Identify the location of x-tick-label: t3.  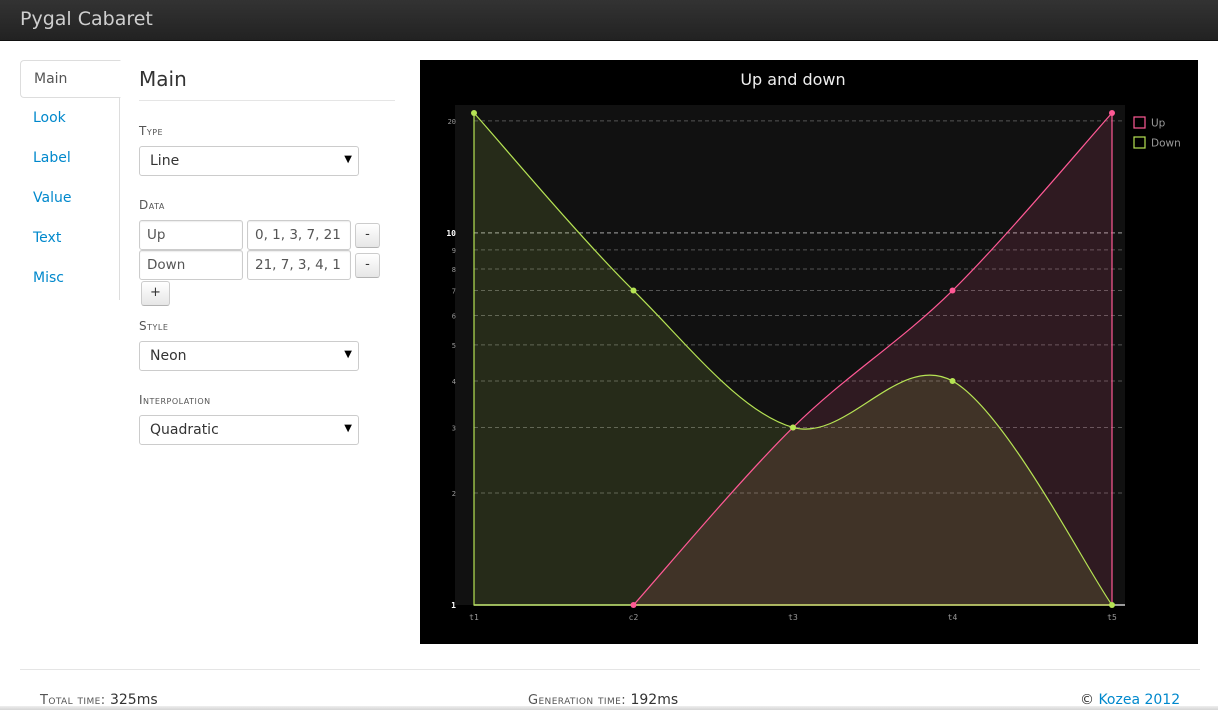
(793, 617).